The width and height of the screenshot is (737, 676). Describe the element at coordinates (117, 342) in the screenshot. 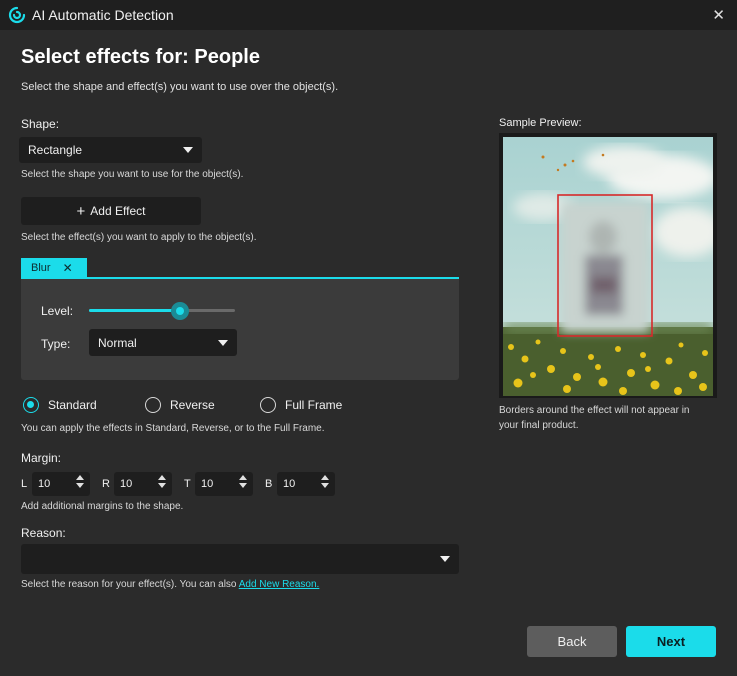

I see `blur-type-value: Normal` at that location.